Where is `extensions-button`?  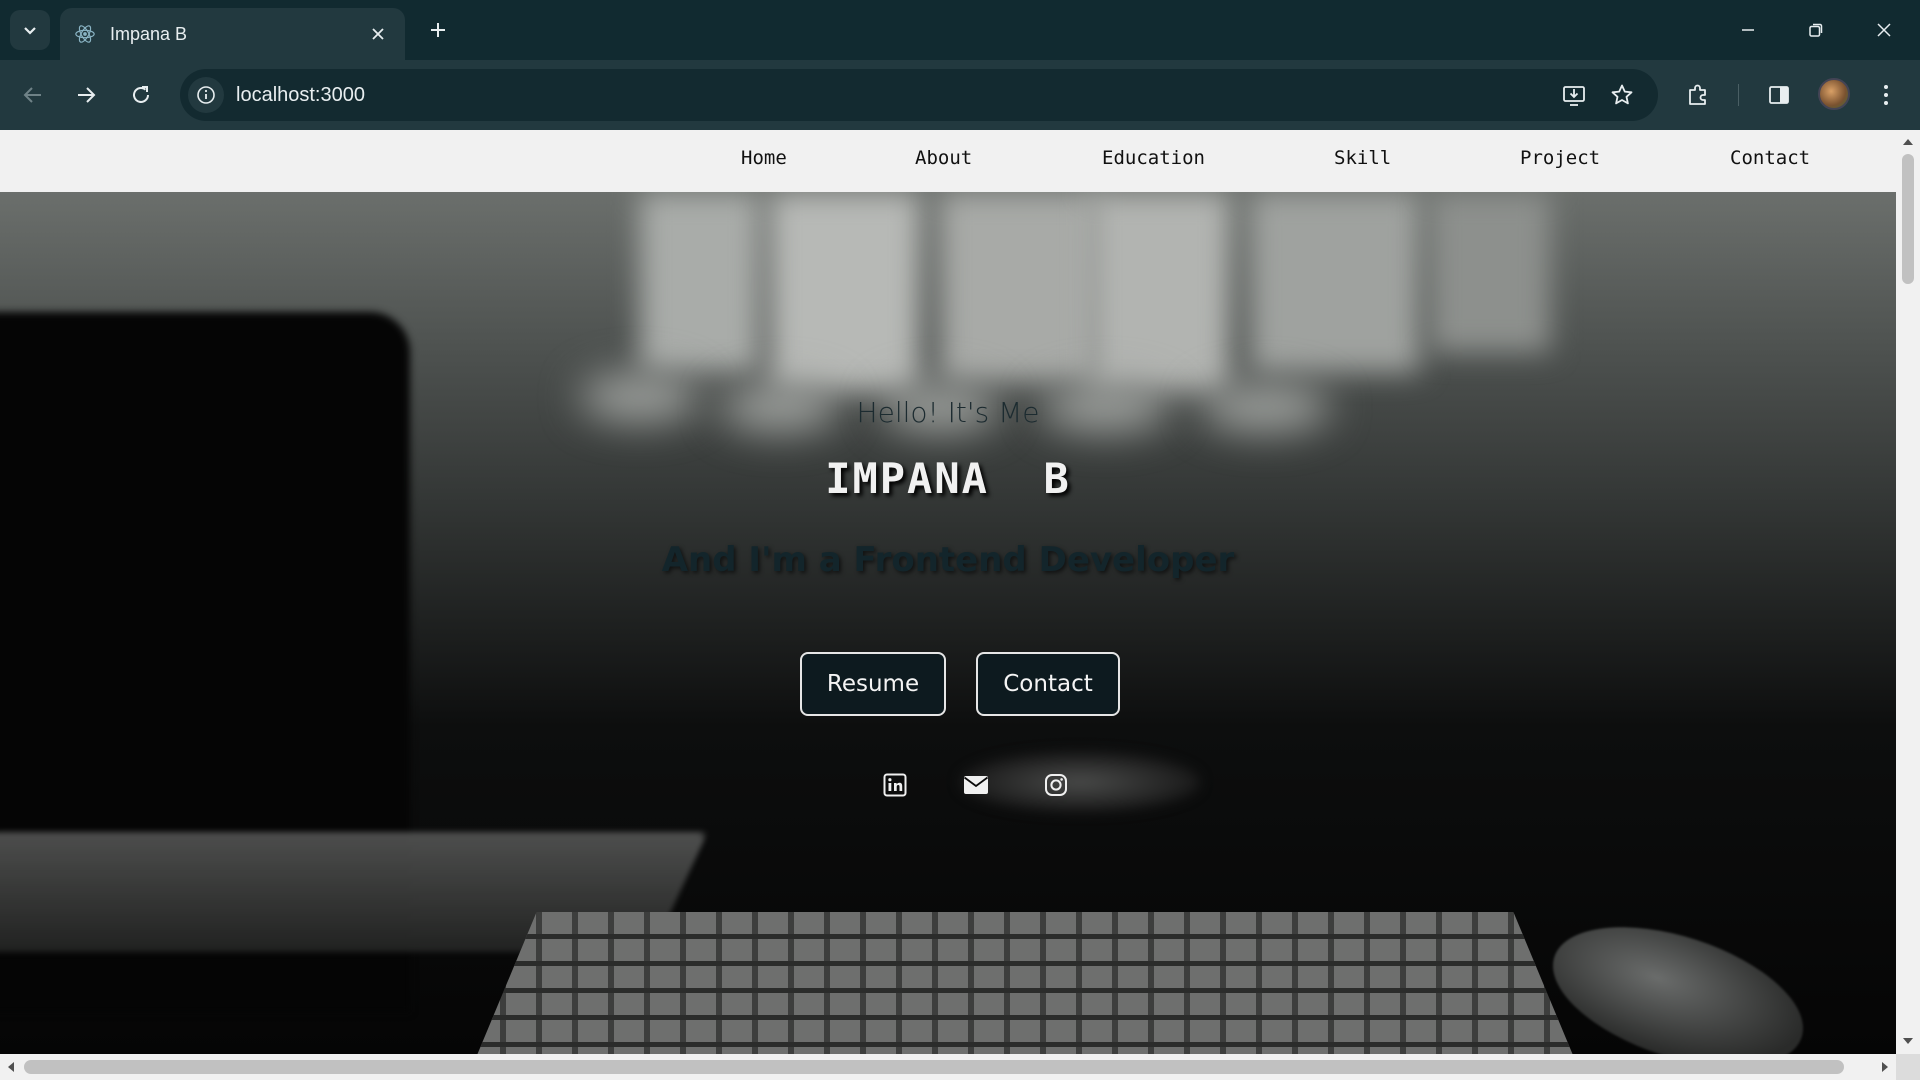
extensions-button is located at coordinates (1698, 95).